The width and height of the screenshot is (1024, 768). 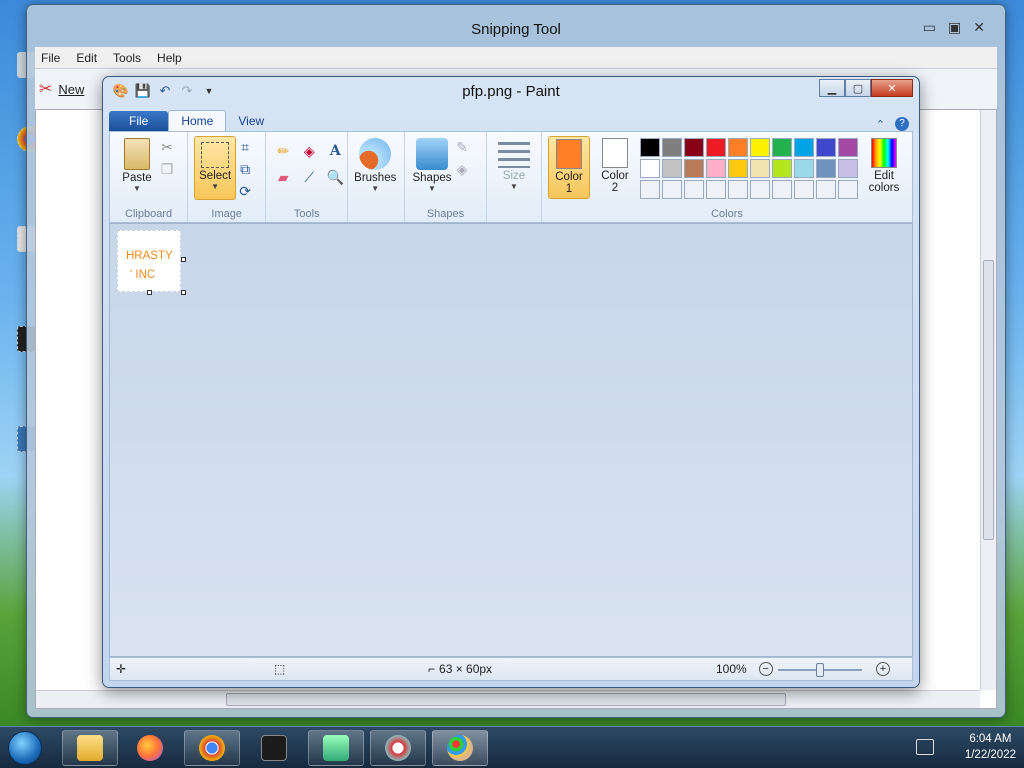 I want to click on shape-fill-icon: ◈, so click(x=462, y=169).